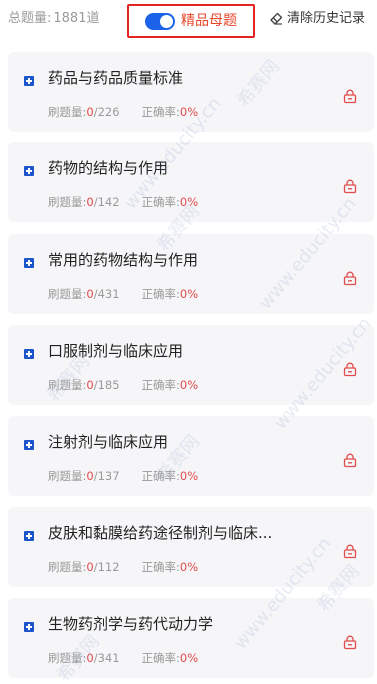 The height and width of the screenshot is (684, 377). Describe the element at coordinates (123, 260) in the screenshot. I see `chapter-title: 常用的药物结构与作用` at that location.